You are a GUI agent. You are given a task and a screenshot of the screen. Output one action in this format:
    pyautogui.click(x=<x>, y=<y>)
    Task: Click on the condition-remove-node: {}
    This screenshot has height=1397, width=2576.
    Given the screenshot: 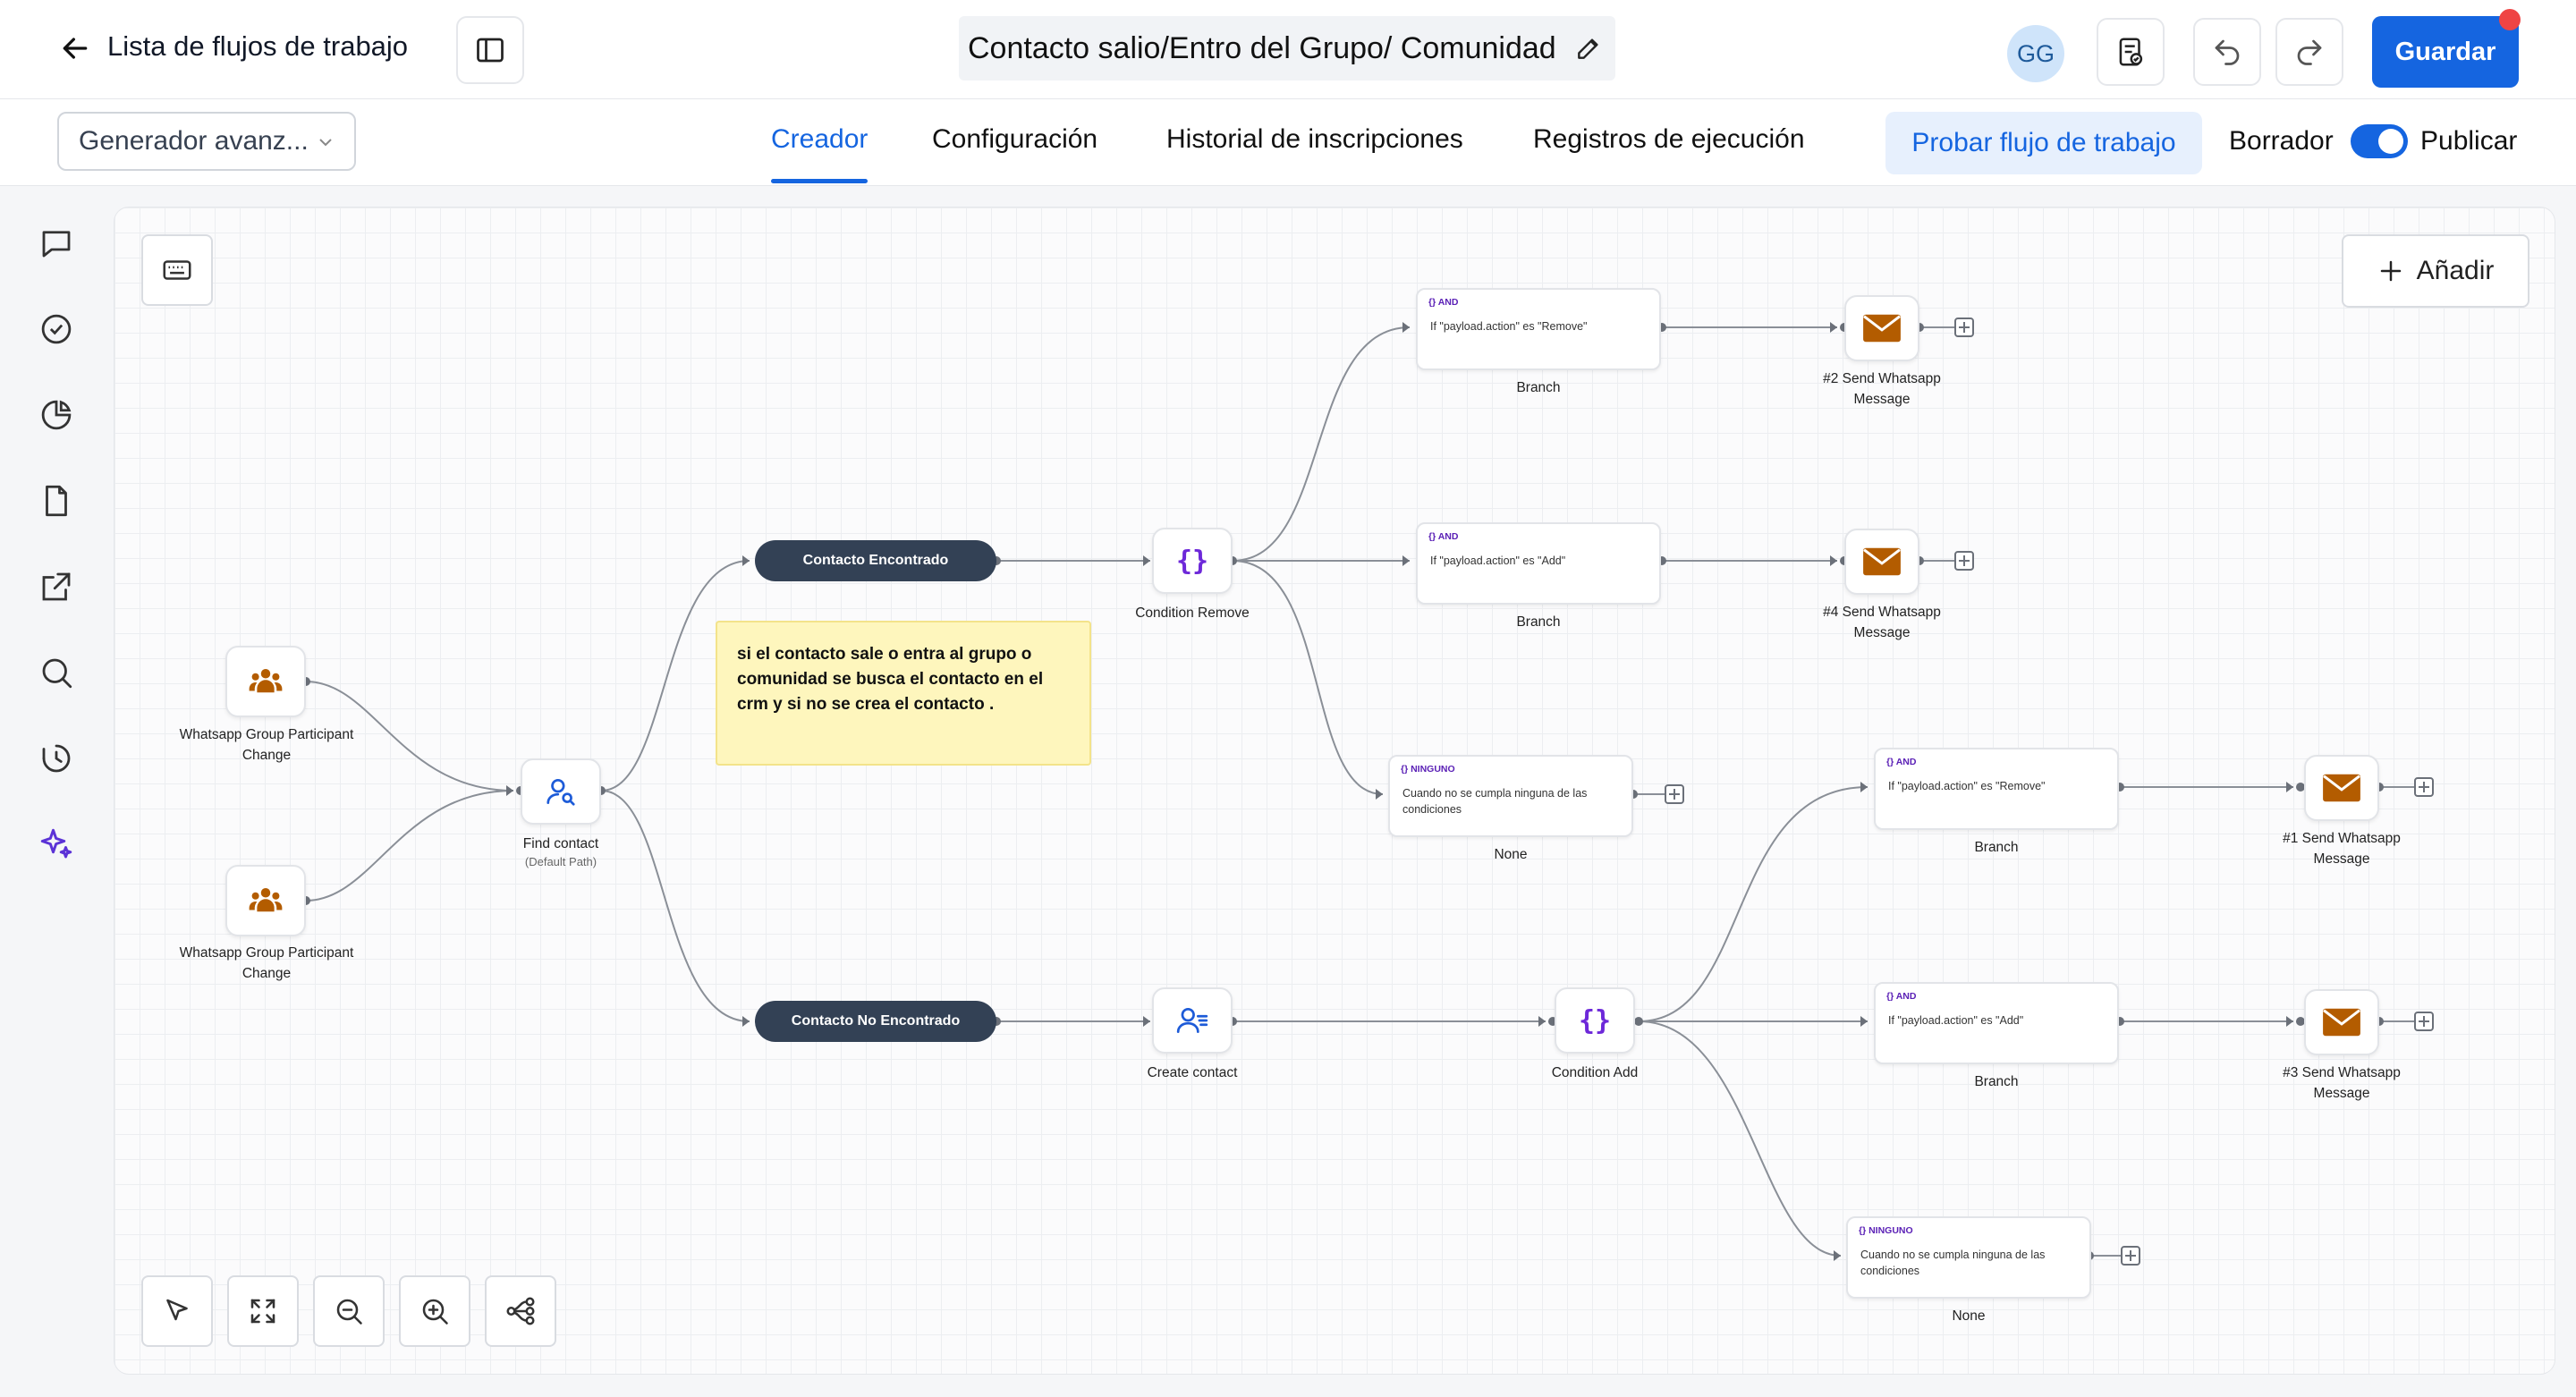 What is the action you would take?
    pyautogui.click(x=1192, y=561)
    